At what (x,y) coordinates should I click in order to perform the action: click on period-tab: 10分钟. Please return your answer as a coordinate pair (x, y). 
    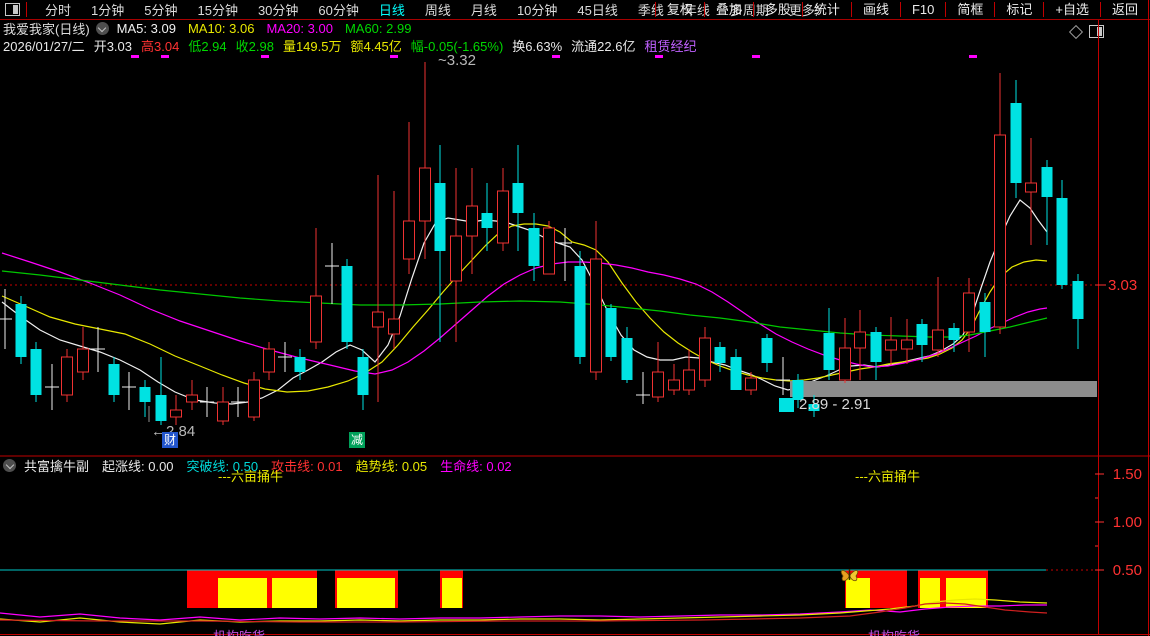
    Looking at the image, I should click on (537, 9).